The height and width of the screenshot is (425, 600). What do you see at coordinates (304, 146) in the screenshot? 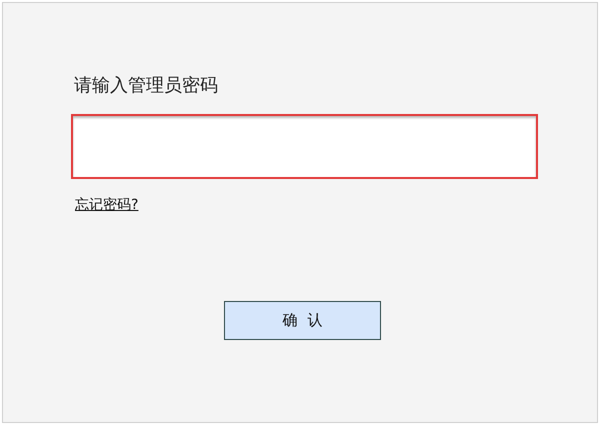
I see `password-field` at bounding box center [304, 146].